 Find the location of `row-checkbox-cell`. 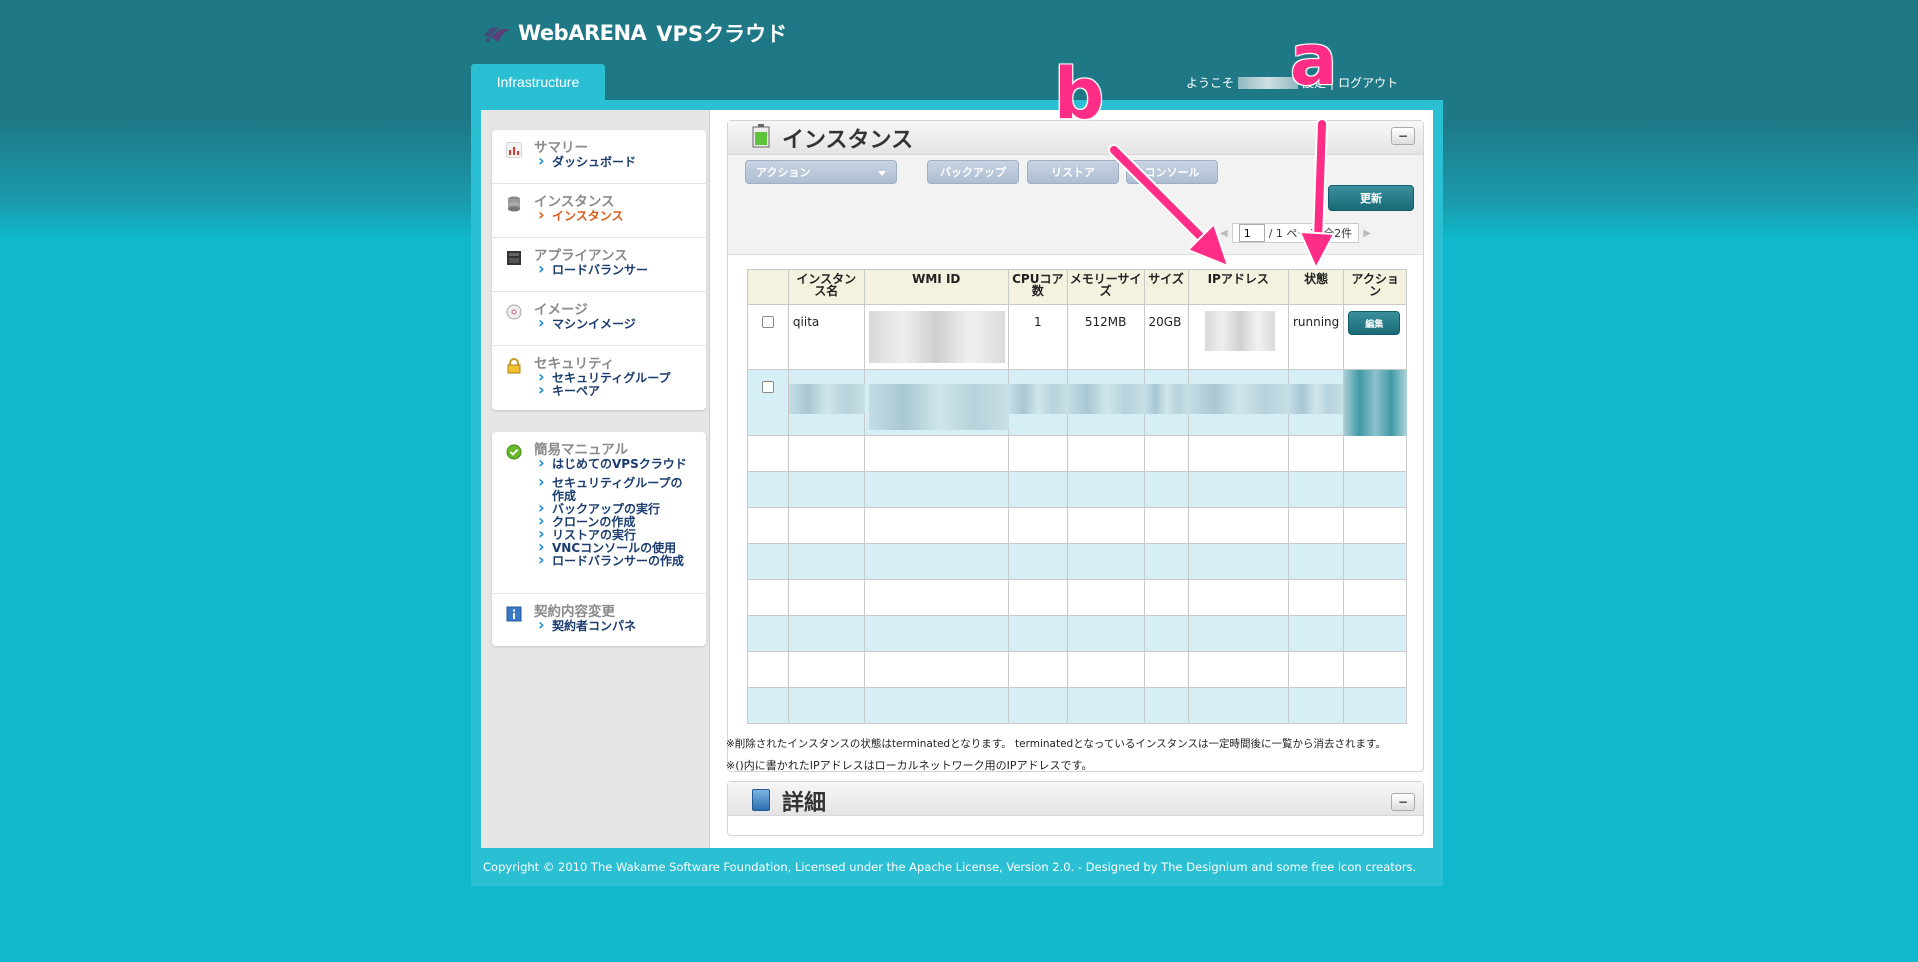

row-checkbox-cell is located at coordinates (768, 402).